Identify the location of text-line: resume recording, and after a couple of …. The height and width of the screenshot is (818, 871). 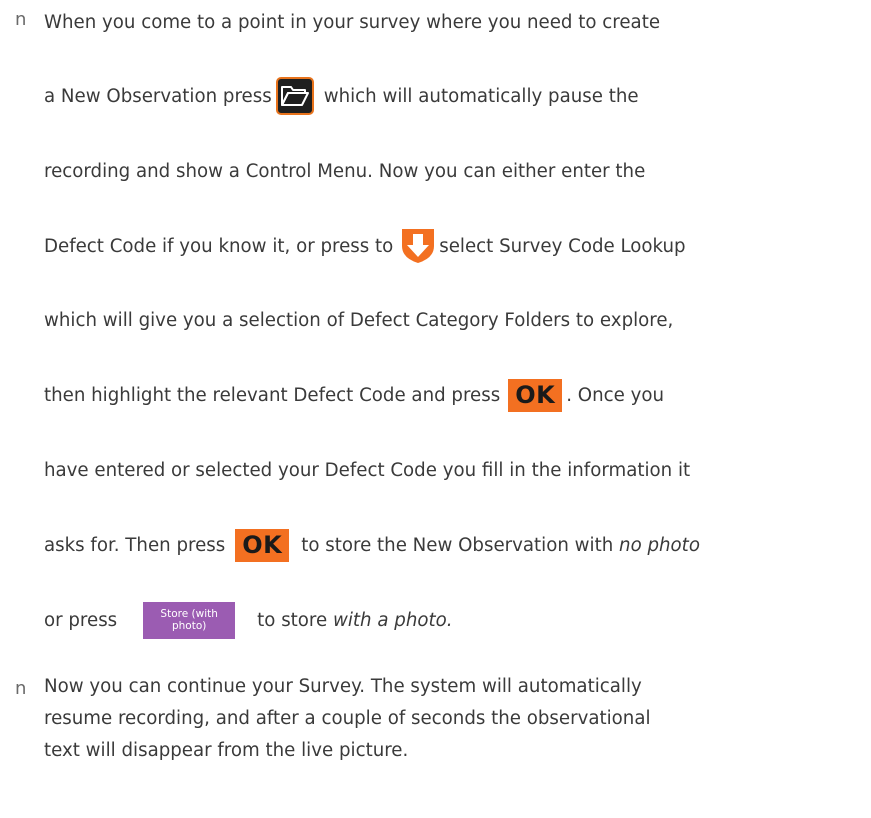
(347, 718).